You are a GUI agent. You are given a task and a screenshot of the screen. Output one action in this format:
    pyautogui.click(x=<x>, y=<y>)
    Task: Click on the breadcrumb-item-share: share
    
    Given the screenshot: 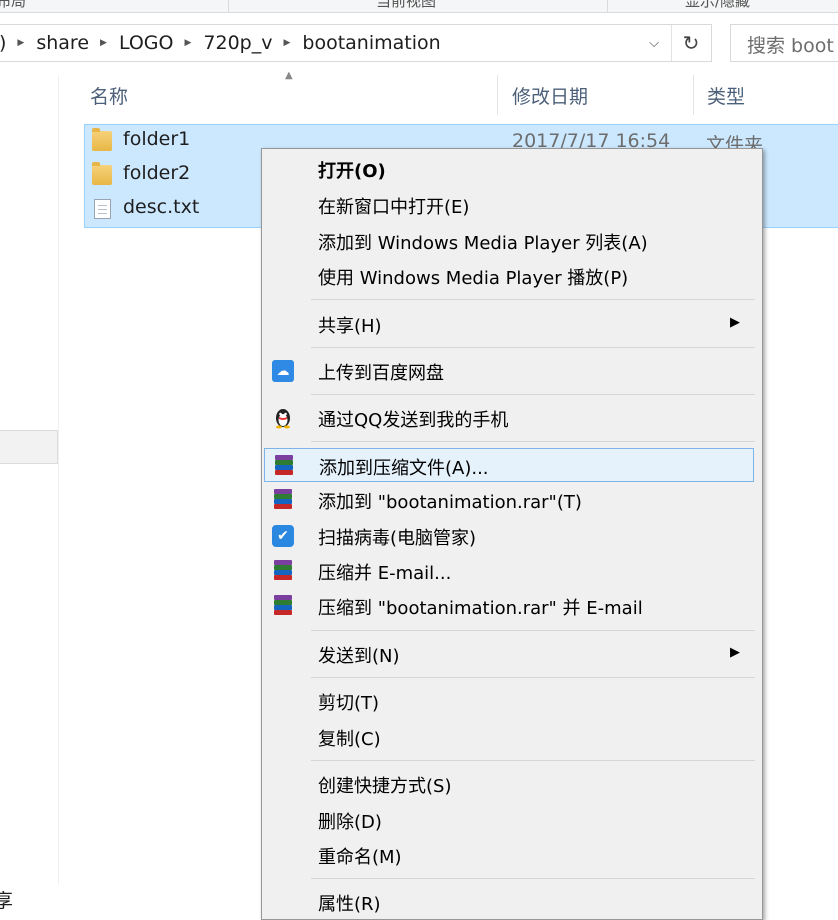 What is the action you would take?
    pyautogui.click(x=62, y=43)
    